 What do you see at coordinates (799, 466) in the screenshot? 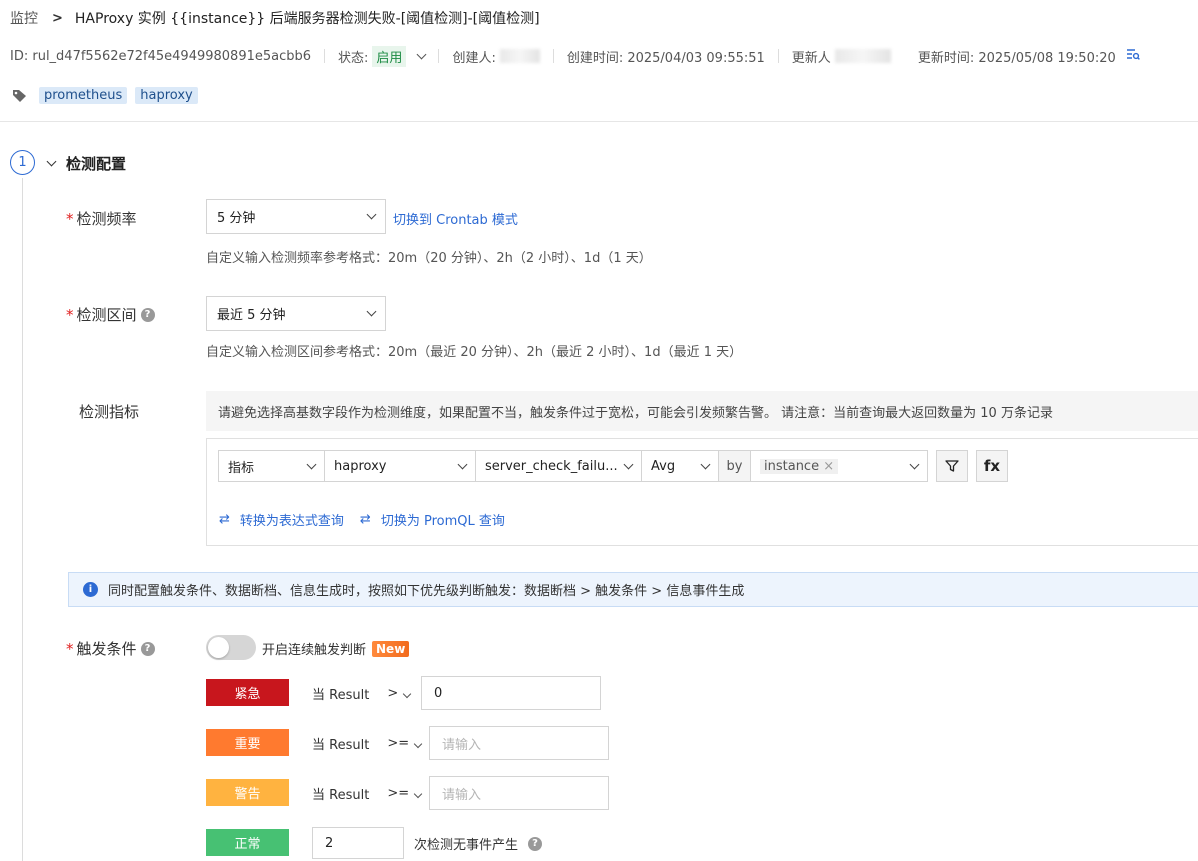
I see `group-by-chip: instance ×` at bounding box center [799, 466].